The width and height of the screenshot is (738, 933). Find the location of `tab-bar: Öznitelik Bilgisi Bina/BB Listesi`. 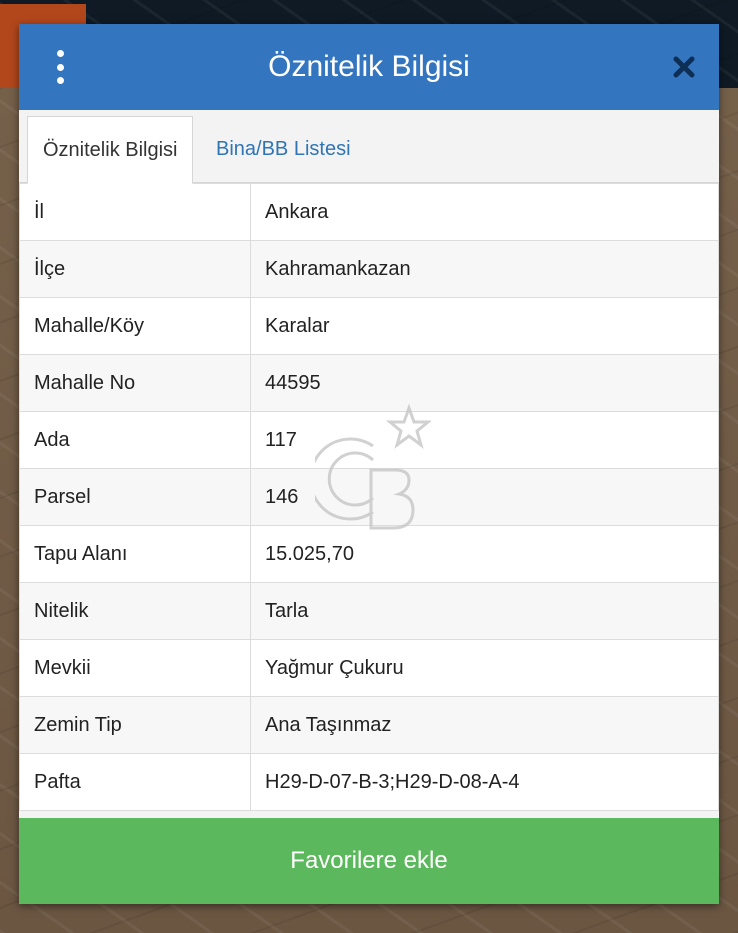

tab-bar: Öznitelik Bilgisi Bina/BB Listesi is located at coordinates (369, 147).